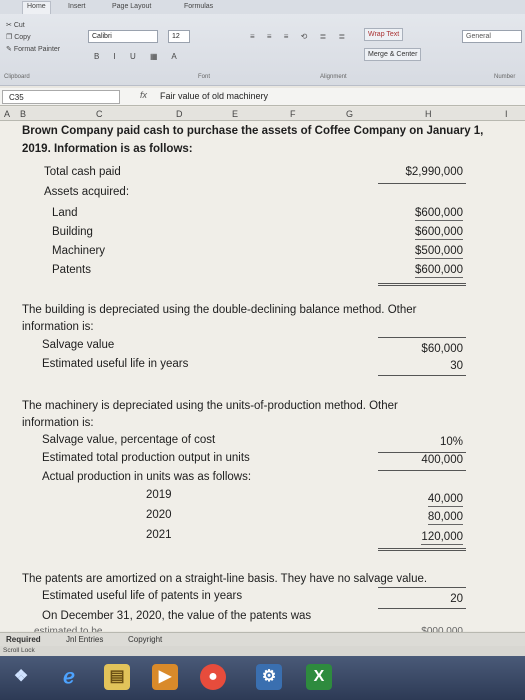 The height and width of the screenshot is (700, 525). I want to click on tab-insert: Insert, so click(77, 6).